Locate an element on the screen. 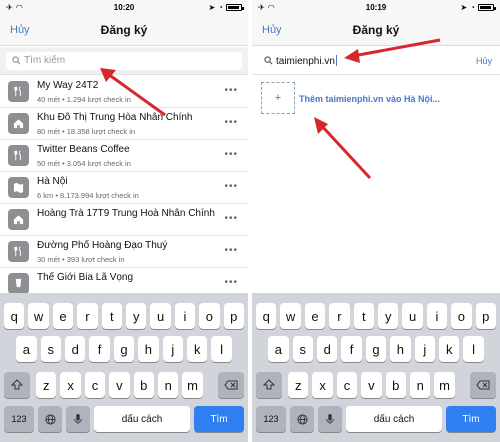 This screenshot has width=500, height=442. place-subtitle: 30 mét • 393 lượt check in is located at coordinates (81, 259).